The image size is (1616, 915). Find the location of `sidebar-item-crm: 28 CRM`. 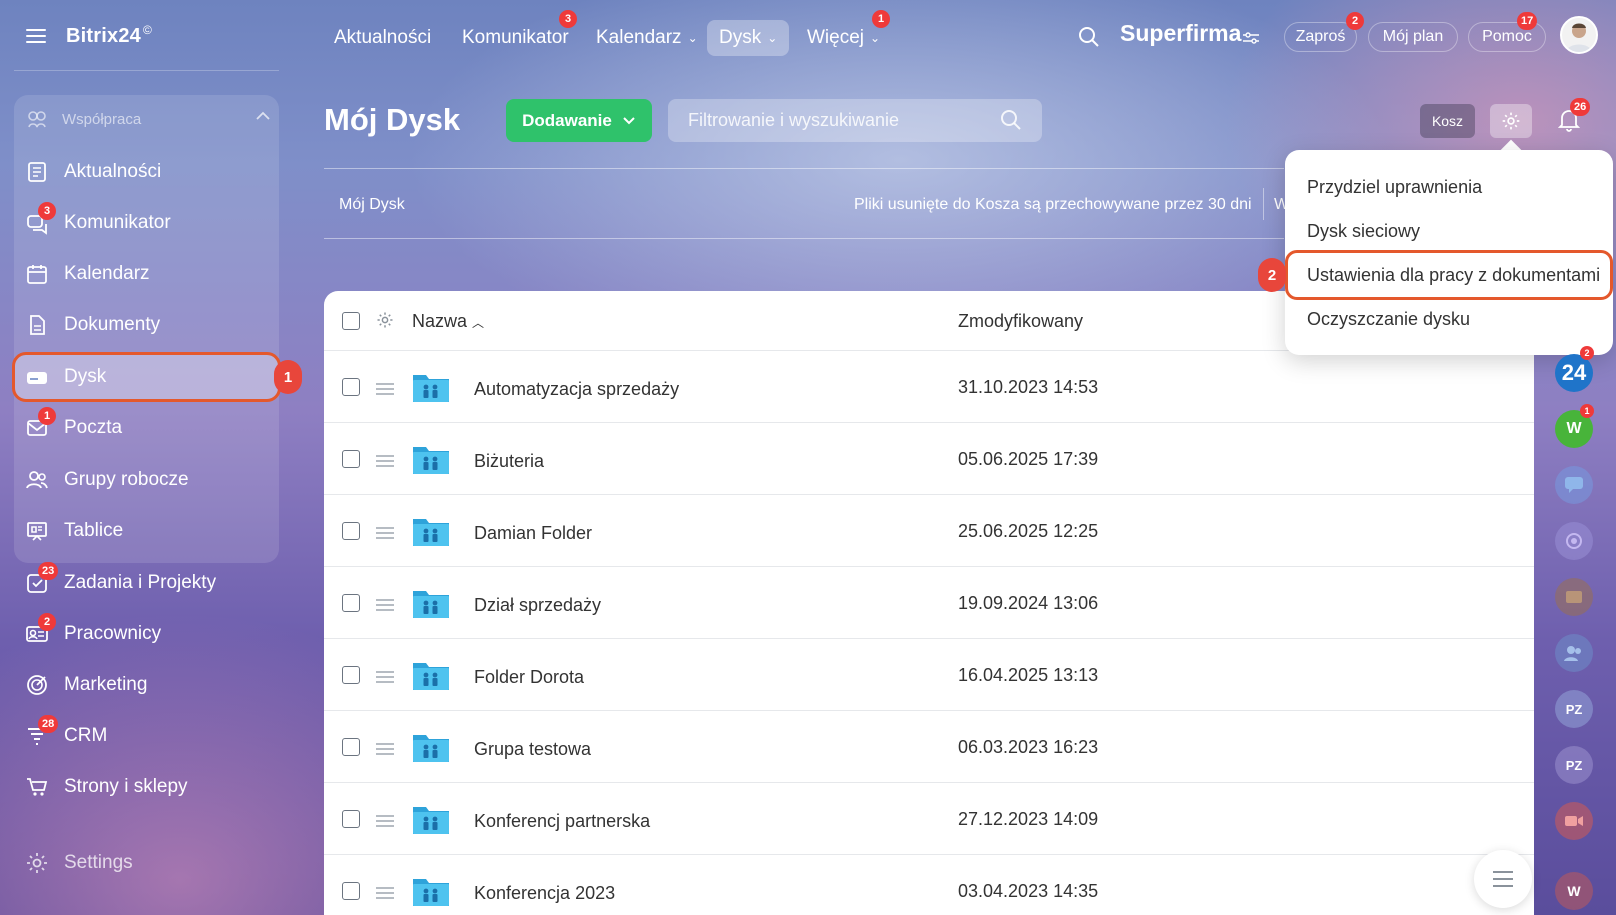

sidebar-item-crm: 28 CRM is located at coordinates (146, 736).